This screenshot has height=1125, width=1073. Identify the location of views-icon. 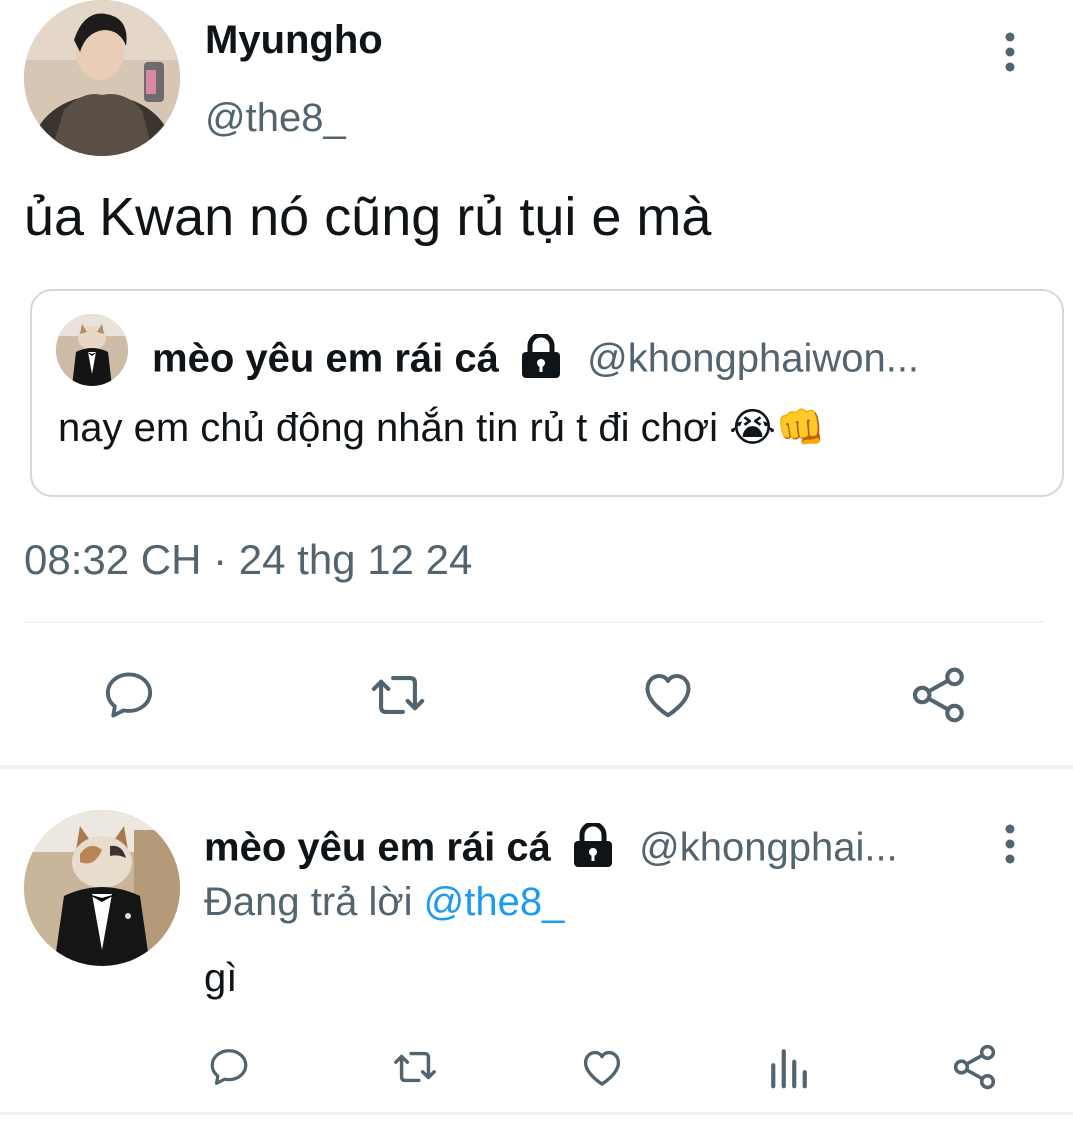
(789, 1067).